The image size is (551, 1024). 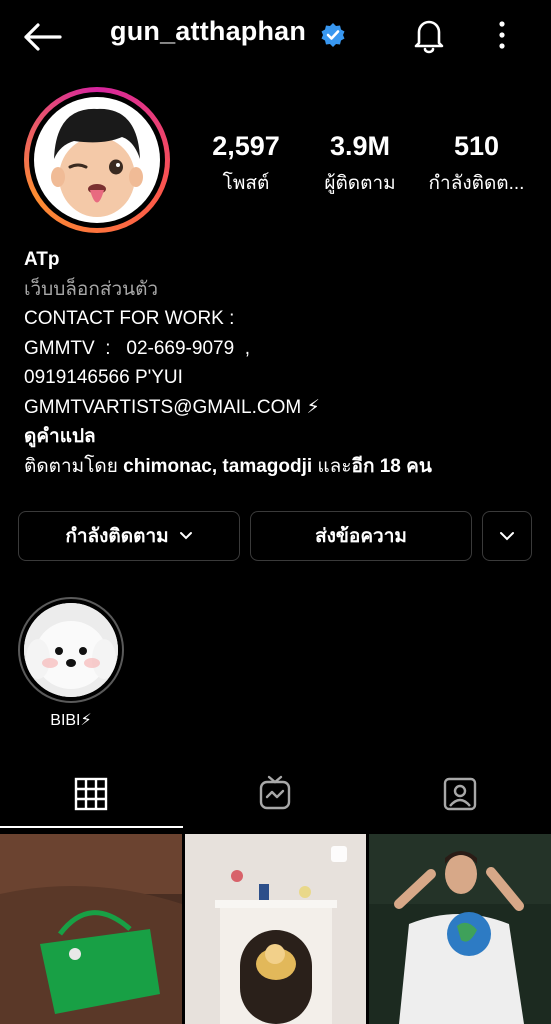 I want to click on followers-label: ผู้ติดตาม, so click(x=360, y=183).